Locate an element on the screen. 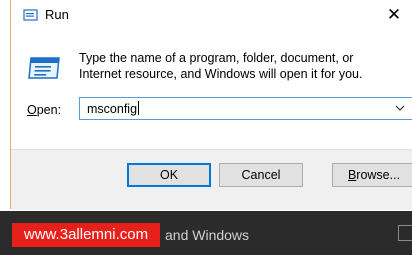 The height and width of the screenshot is (255, 412). open-combobox: msconfig is located at coordinates (245, 108).